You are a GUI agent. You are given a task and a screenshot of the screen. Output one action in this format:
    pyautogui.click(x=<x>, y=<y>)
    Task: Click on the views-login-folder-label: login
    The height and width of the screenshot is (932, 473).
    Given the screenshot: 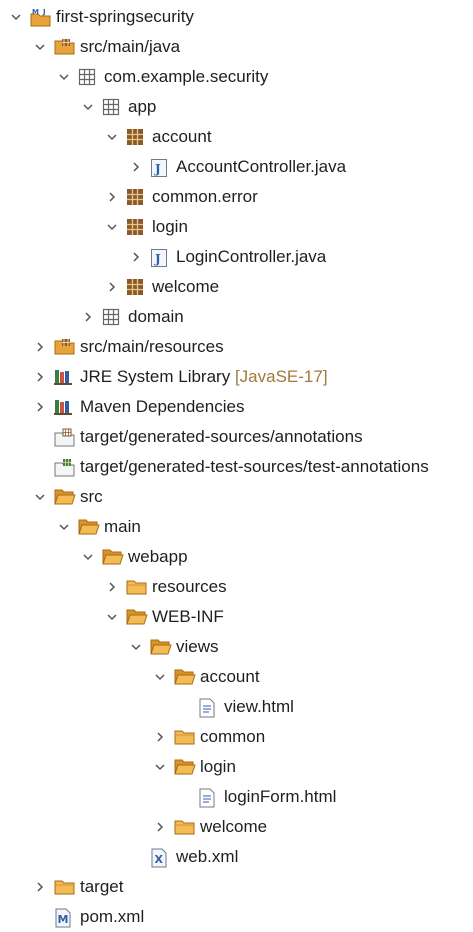 What is the action you would take?
    pyautogui.click(x=218, y=766)
    